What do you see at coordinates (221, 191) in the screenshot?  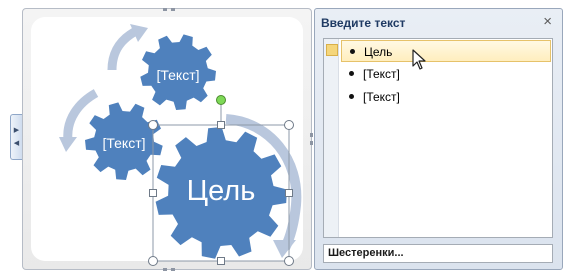 I see `gear-main-label: Цель` at bounding box center [221, 191].